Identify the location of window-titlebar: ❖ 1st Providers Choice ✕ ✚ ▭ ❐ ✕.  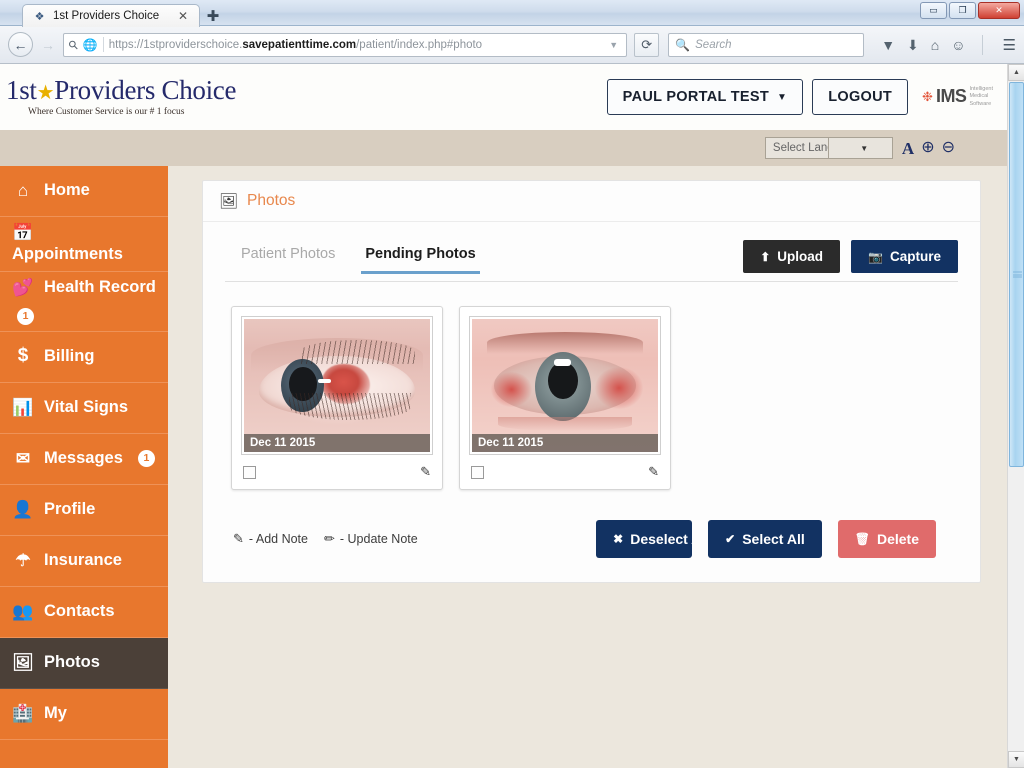
(512, 13).